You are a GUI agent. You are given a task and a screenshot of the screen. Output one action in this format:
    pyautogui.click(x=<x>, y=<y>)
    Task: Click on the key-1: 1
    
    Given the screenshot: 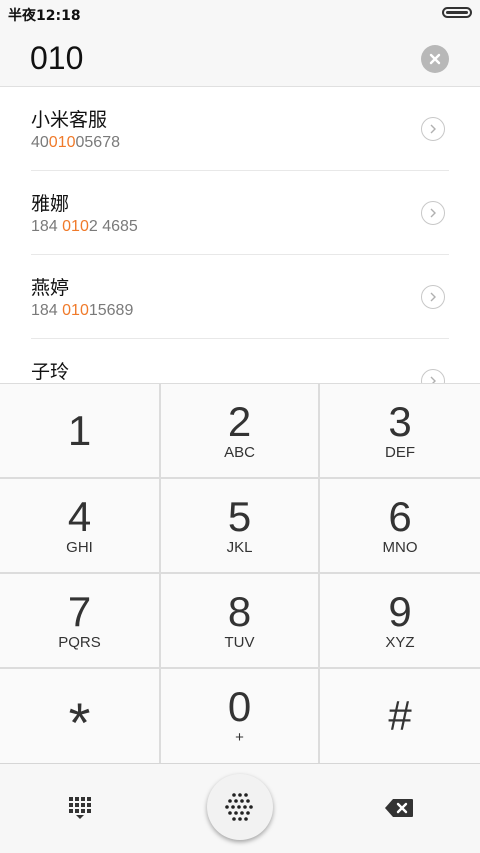 What is the action you would take?
    pyautogui.click(x=79, y=430)
    